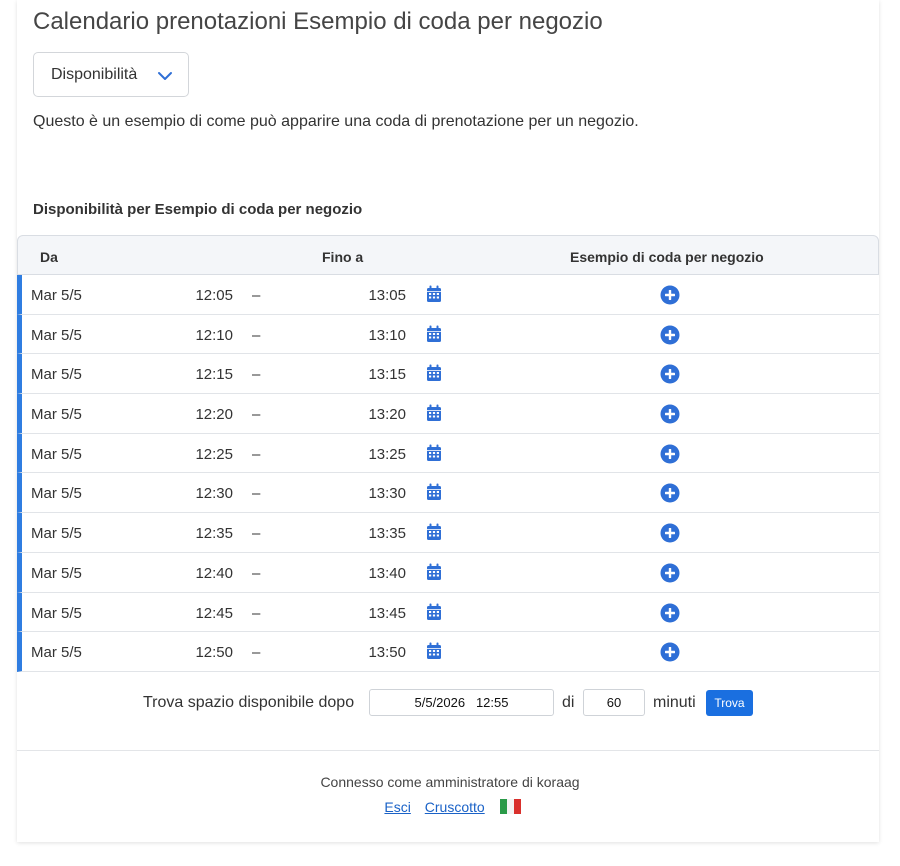 Image resolution: width=900 pixels, height=866 pixels. Describe the element at coordinates (448, 533) in the screenshot. I see `table-row: Mar 5/5 12:35 – 13:35` at that location.